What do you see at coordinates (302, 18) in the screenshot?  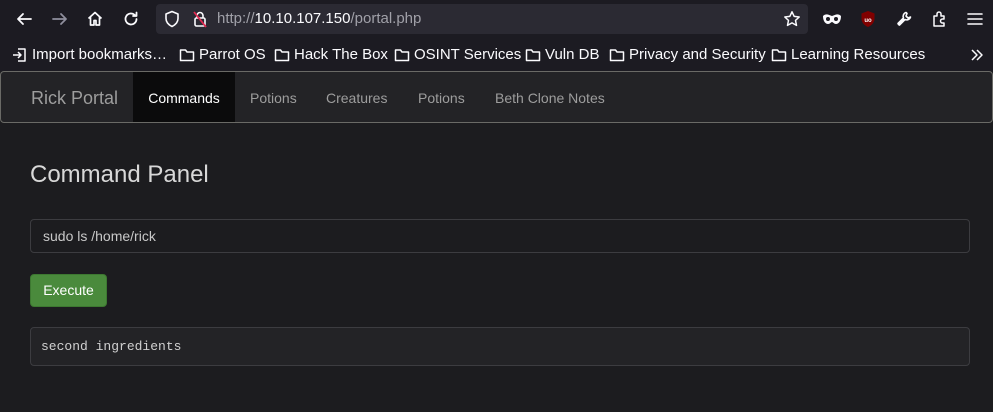 I see `url-host: 10.10.107.150` at bounding box center [302, 18].